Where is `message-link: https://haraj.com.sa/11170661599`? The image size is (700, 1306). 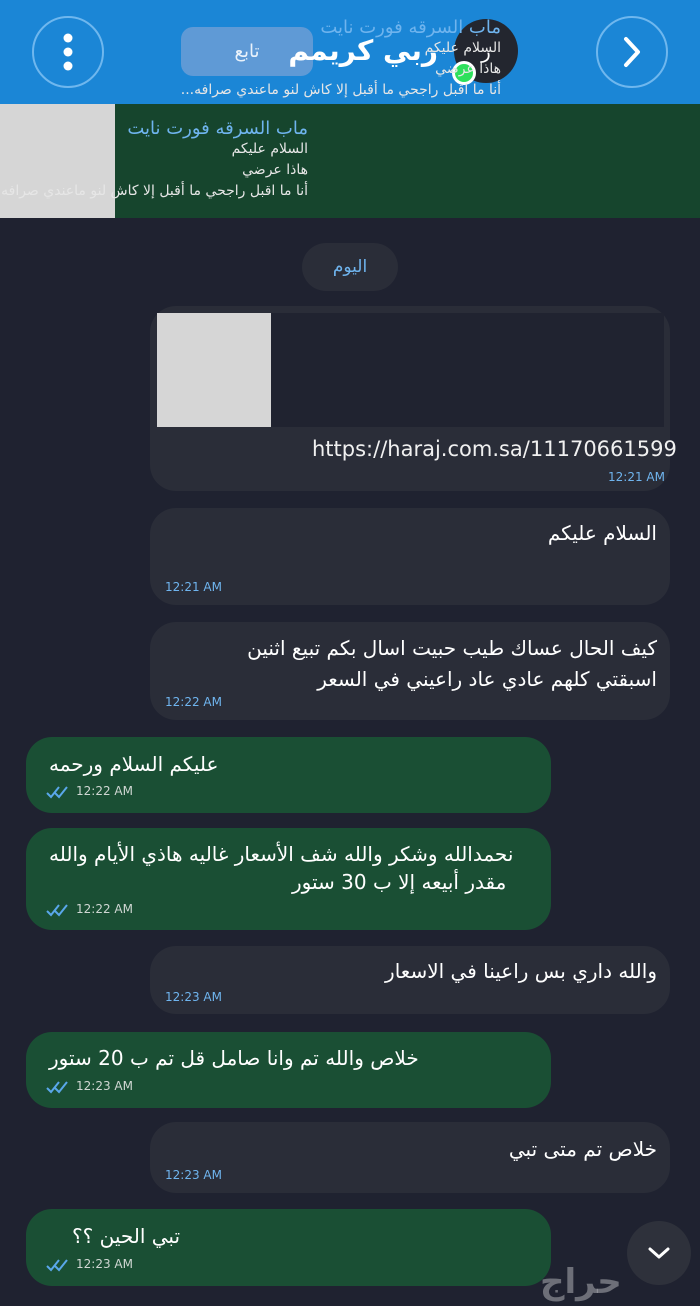
message-link: https://haraj.com.sa/11170661599 is located at coordinates (494, 449).